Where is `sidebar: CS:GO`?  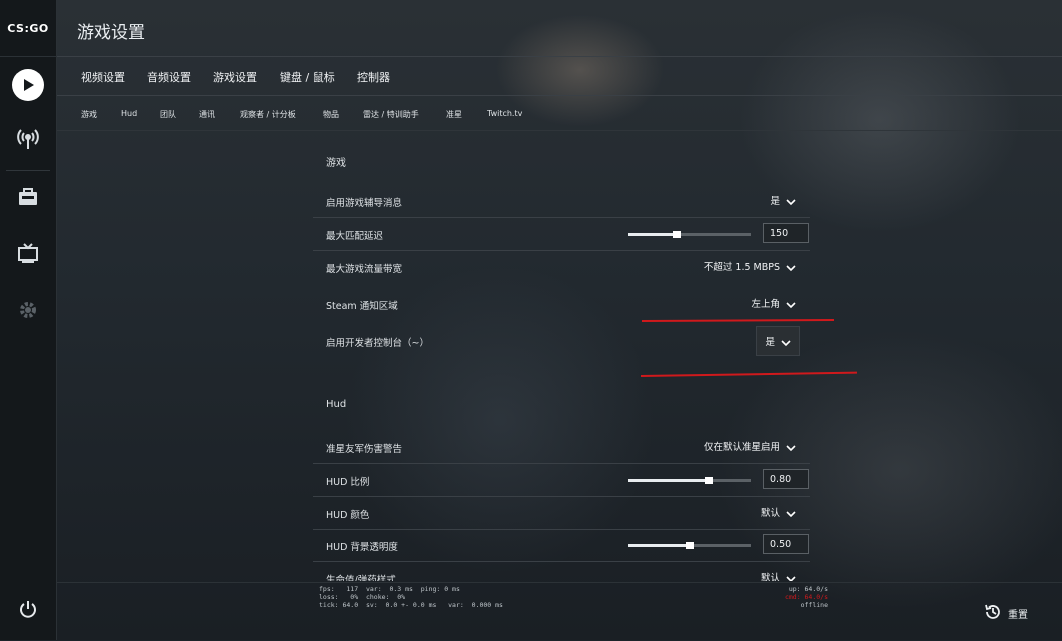
sidebar: CS:GO is located at coordinates (28, 320).